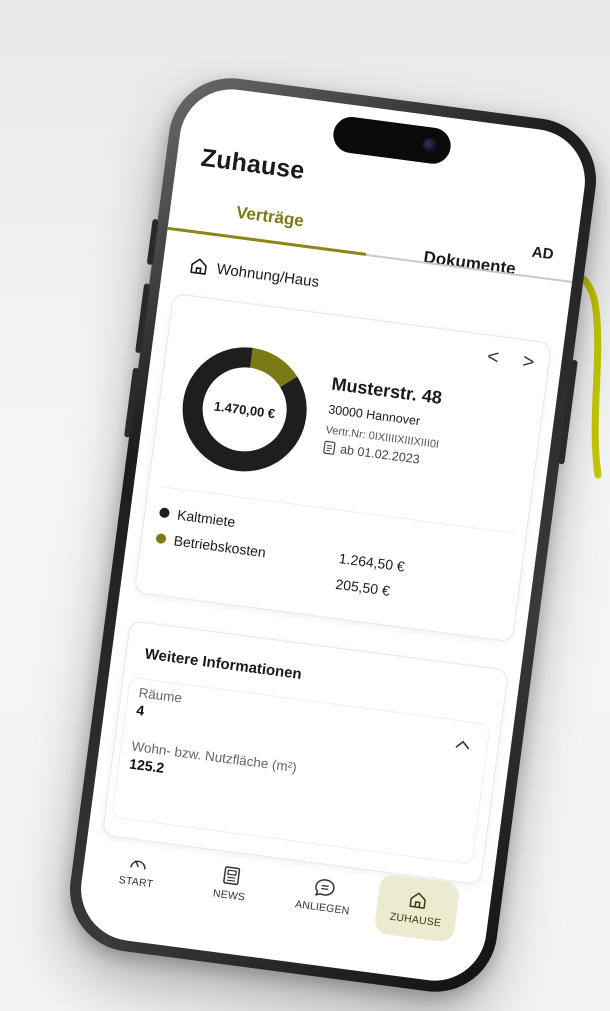 The height and width of the screenshot is (1011, 610). I want to click on dynamic-island, so click(392, 140).